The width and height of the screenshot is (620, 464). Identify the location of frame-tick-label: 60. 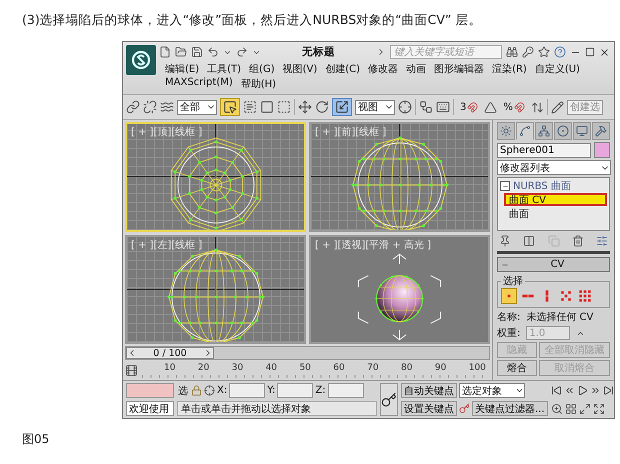
(339, 368).